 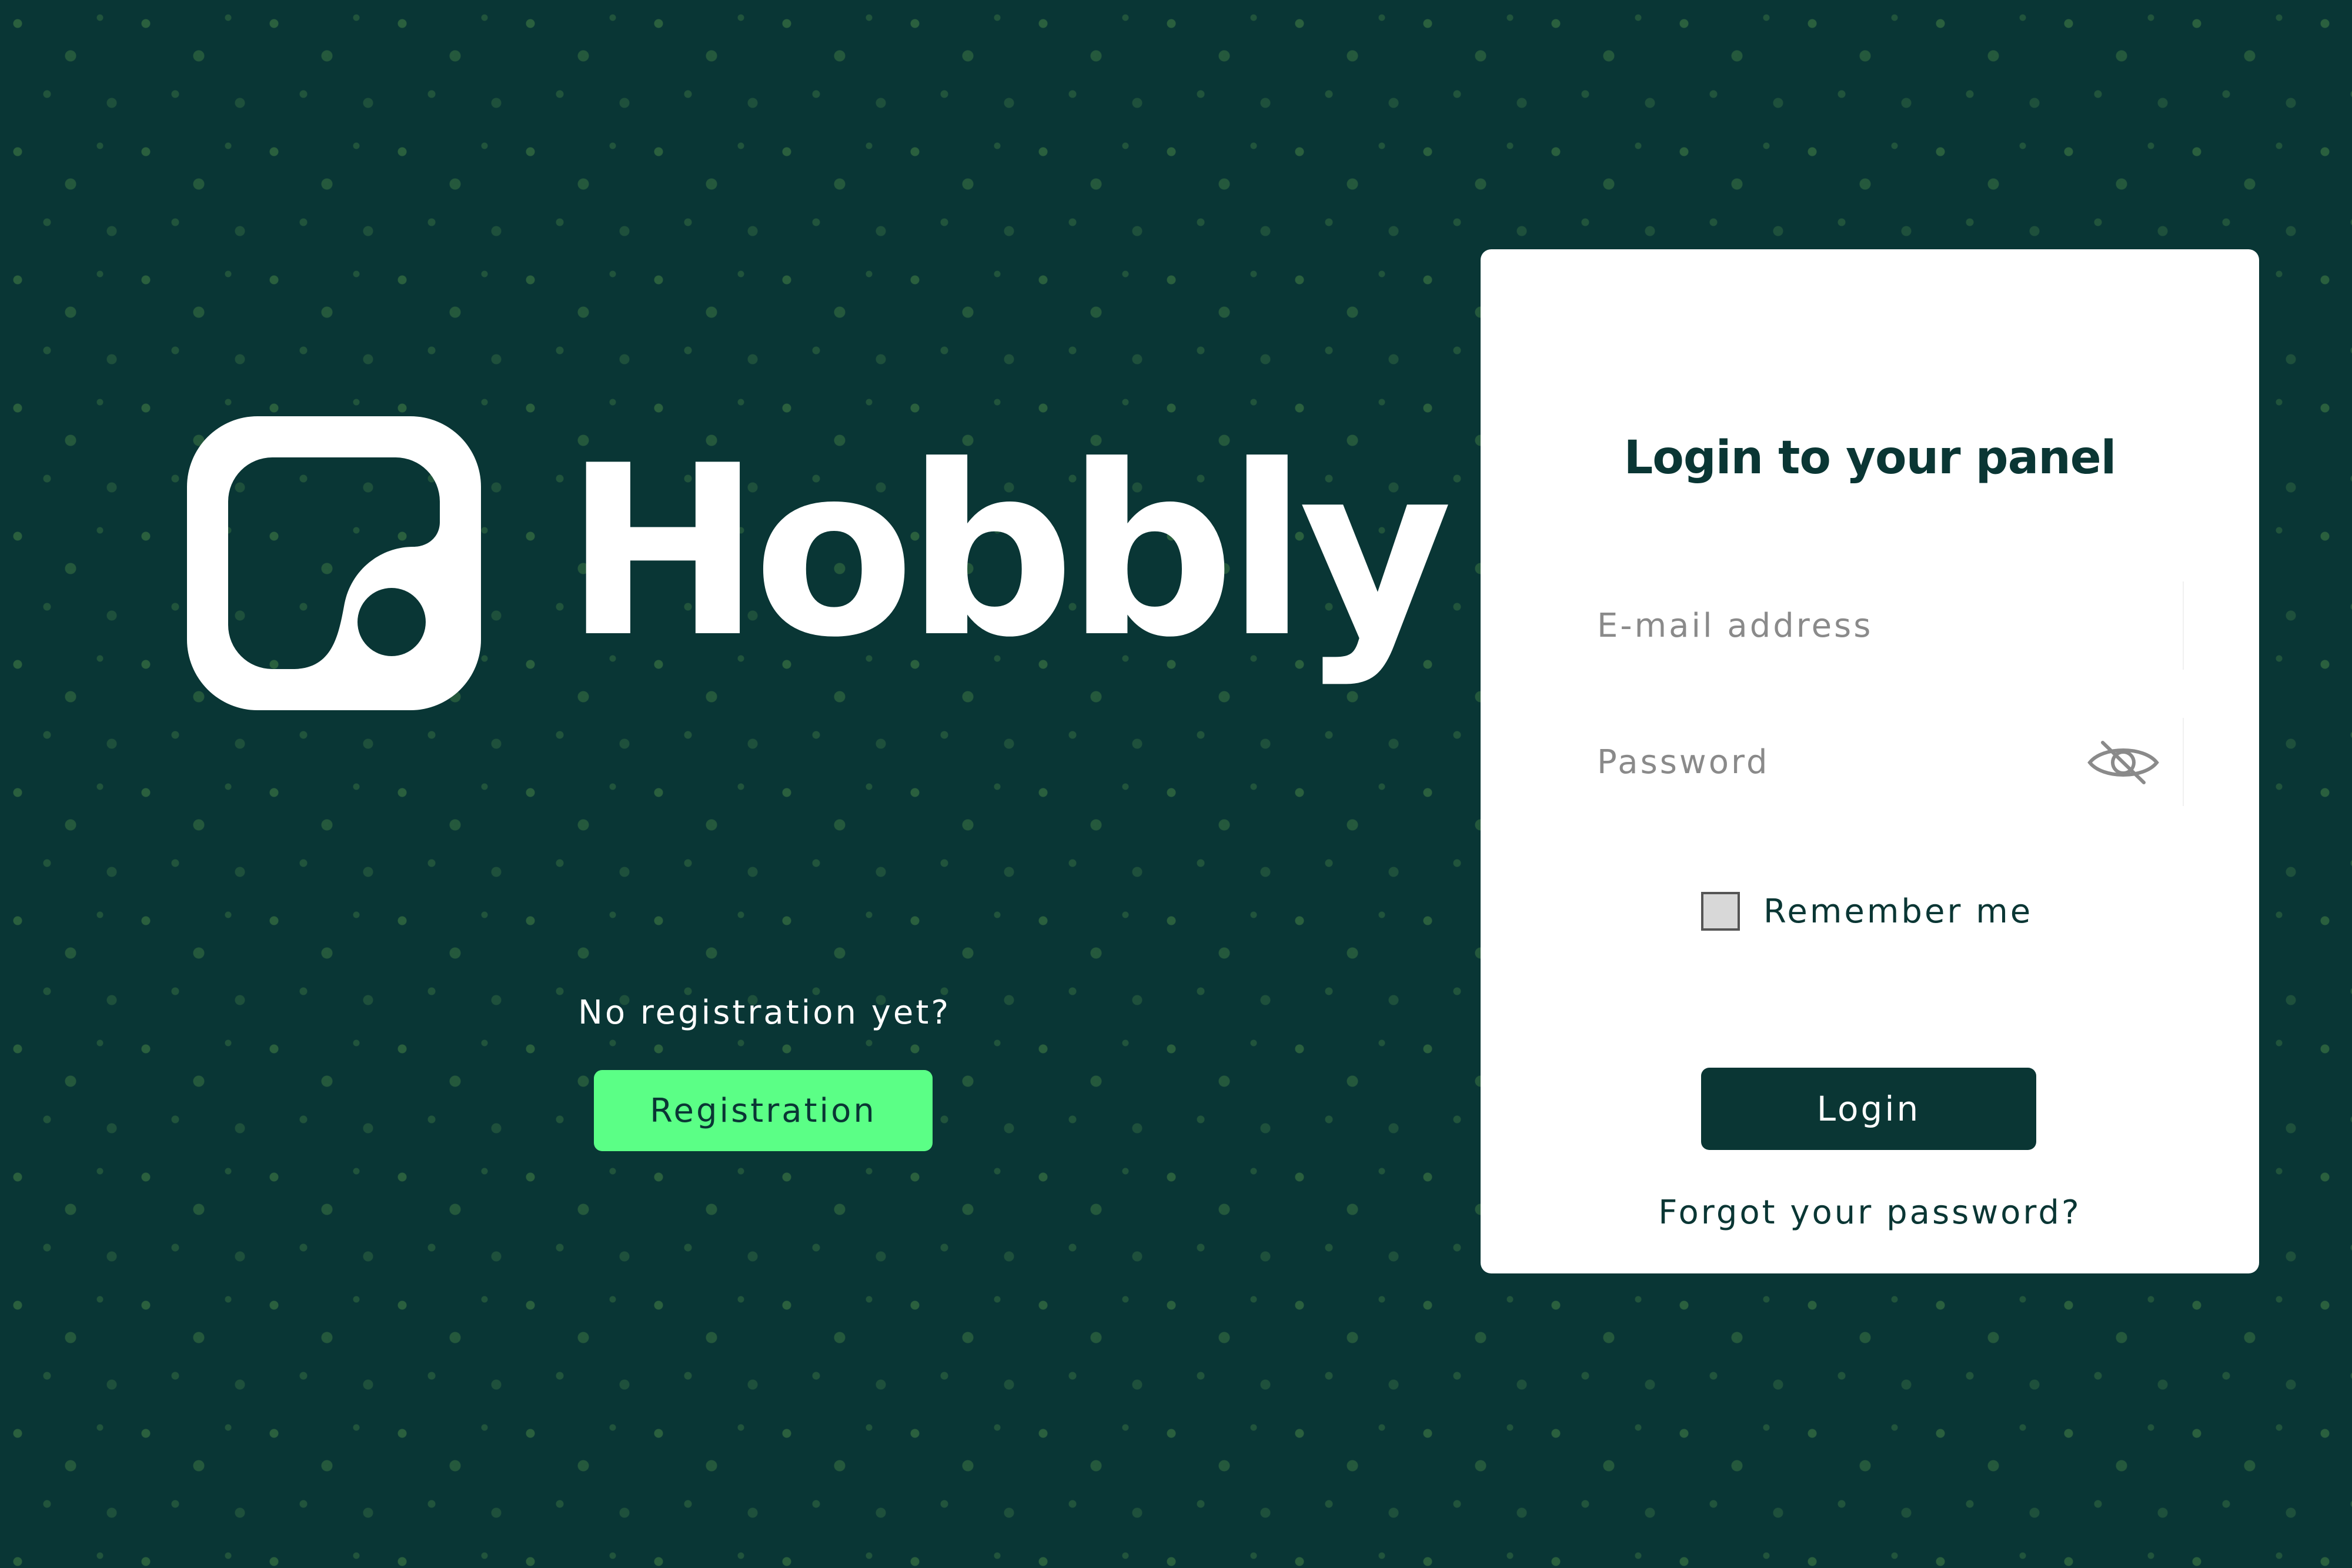 What do you see at coordinates (763, 1110) in the screenshot?
I see `registration-button: Registration` at bounding box center [763, 1110].